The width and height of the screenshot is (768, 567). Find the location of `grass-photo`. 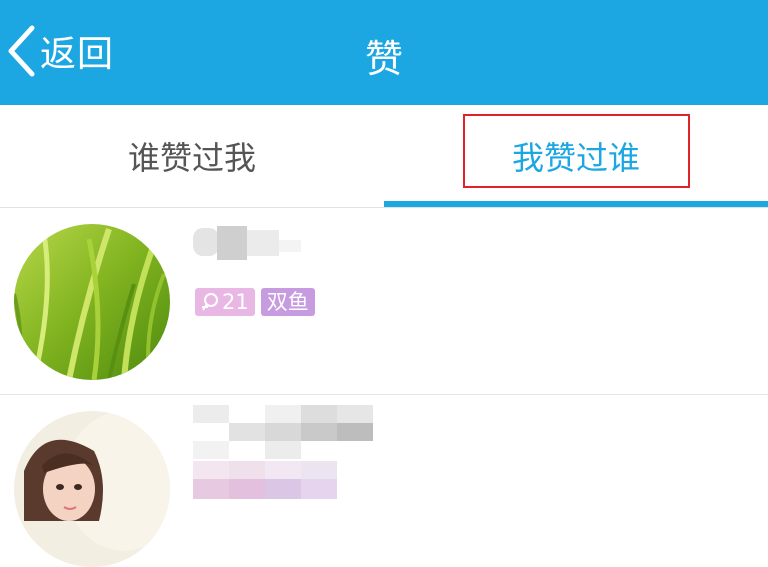

grass-photo is located at coordinates (92, 302).